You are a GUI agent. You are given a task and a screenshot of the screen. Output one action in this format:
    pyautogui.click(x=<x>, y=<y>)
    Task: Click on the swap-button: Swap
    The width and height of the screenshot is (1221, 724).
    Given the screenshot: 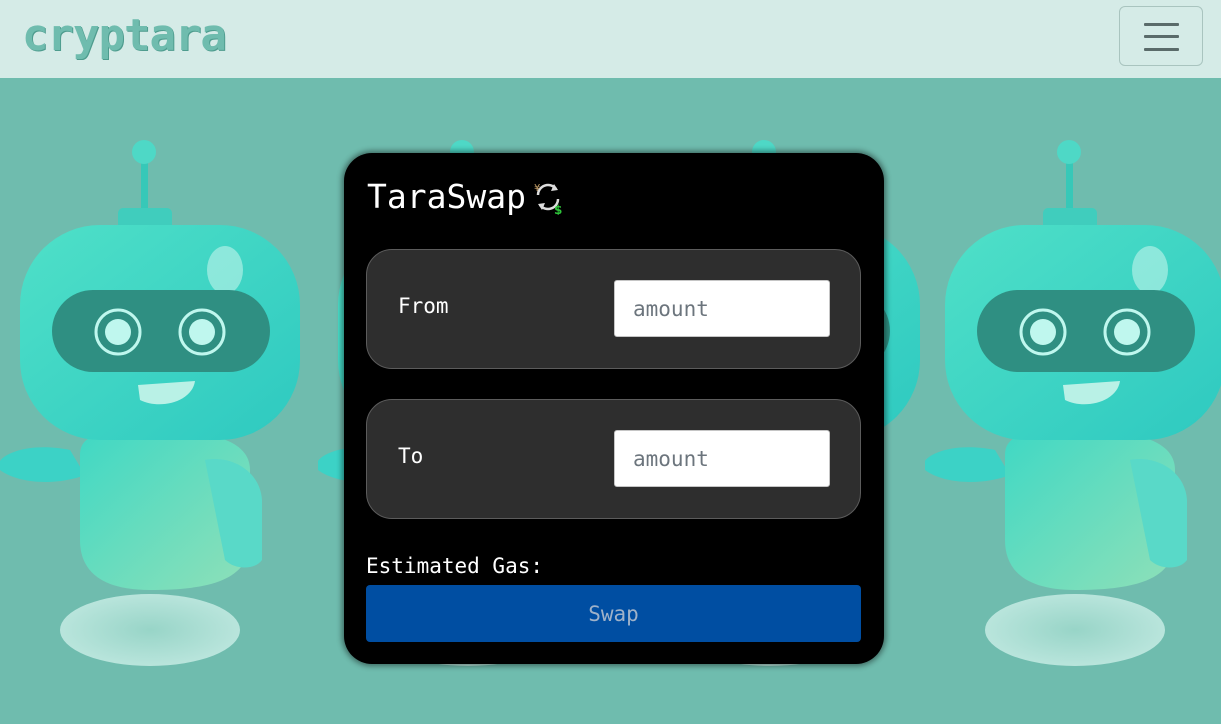 What is the action you would take?
    pyautogui.click(x=613, y=613)
    